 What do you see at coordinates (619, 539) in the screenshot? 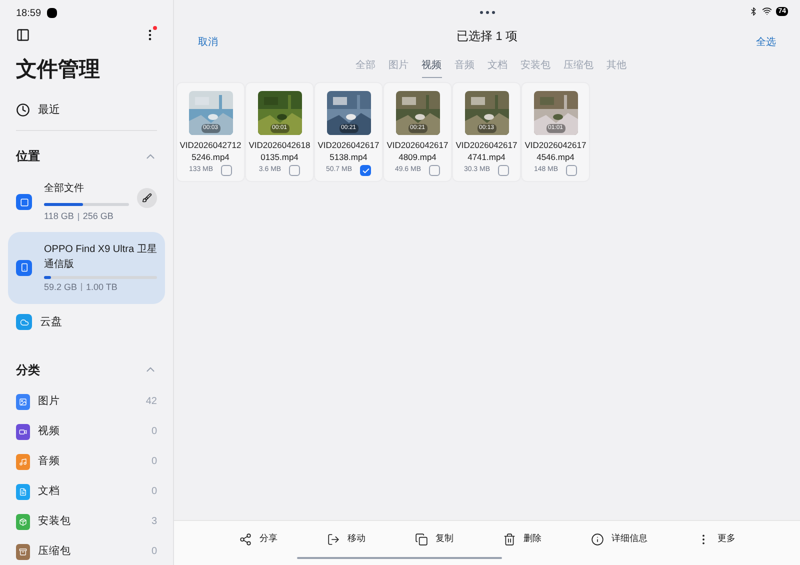
I see `action-button: 详细信息` at bounding box center [619, 539].